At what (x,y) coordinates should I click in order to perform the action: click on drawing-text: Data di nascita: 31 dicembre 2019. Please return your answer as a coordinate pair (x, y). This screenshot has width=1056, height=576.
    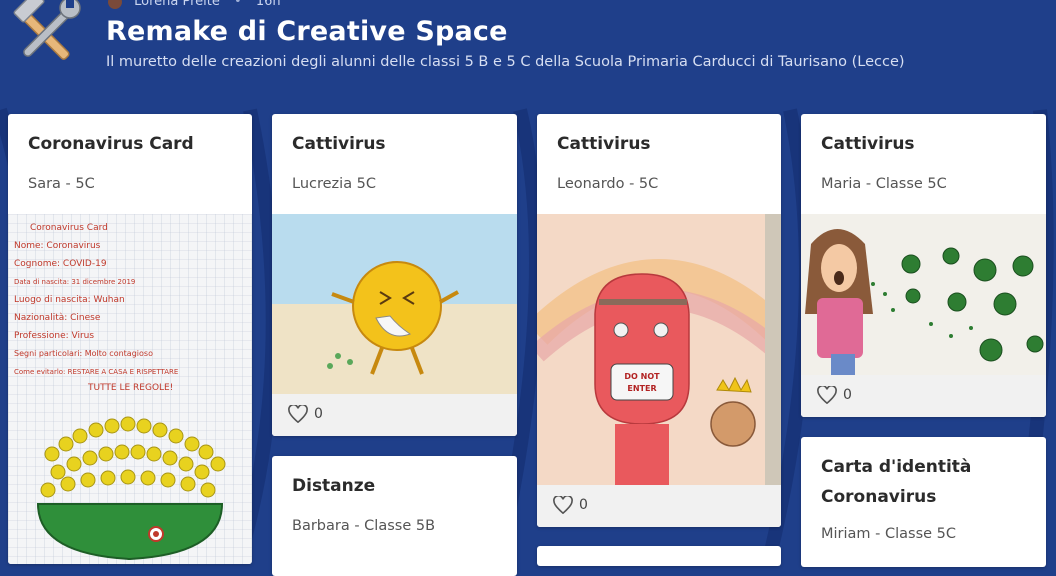
    Looking at the image, I should click on (74, 282).